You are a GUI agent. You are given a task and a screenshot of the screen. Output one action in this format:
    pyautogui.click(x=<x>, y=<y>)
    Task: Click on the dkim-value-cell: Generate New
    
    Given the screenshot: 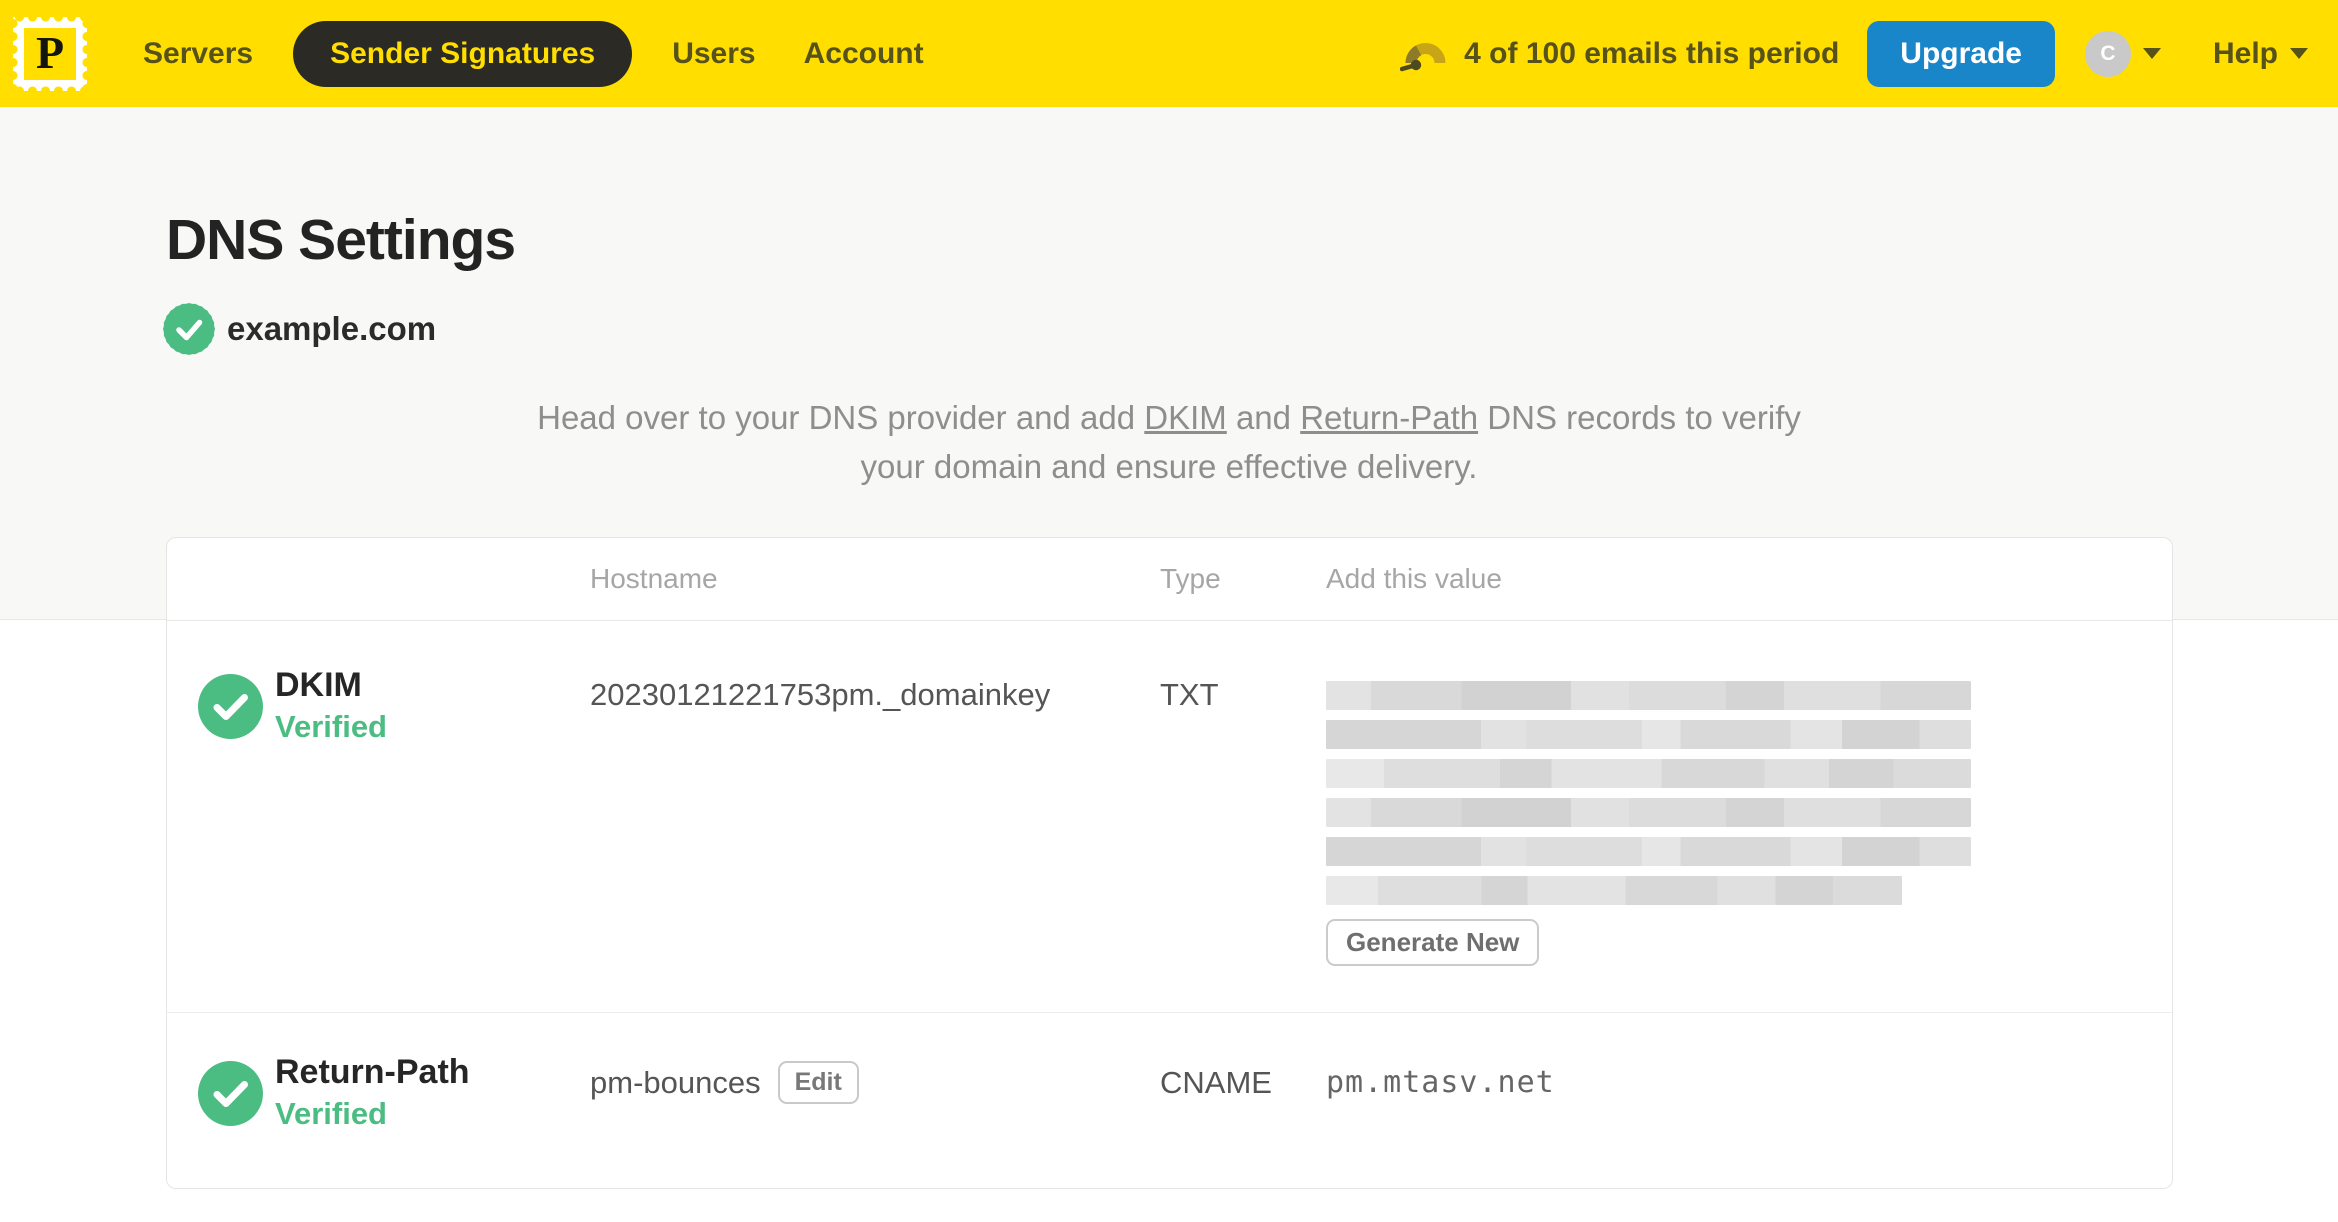 What is the action you would take?
    pyautogui.click(x=1648, y=823)
    